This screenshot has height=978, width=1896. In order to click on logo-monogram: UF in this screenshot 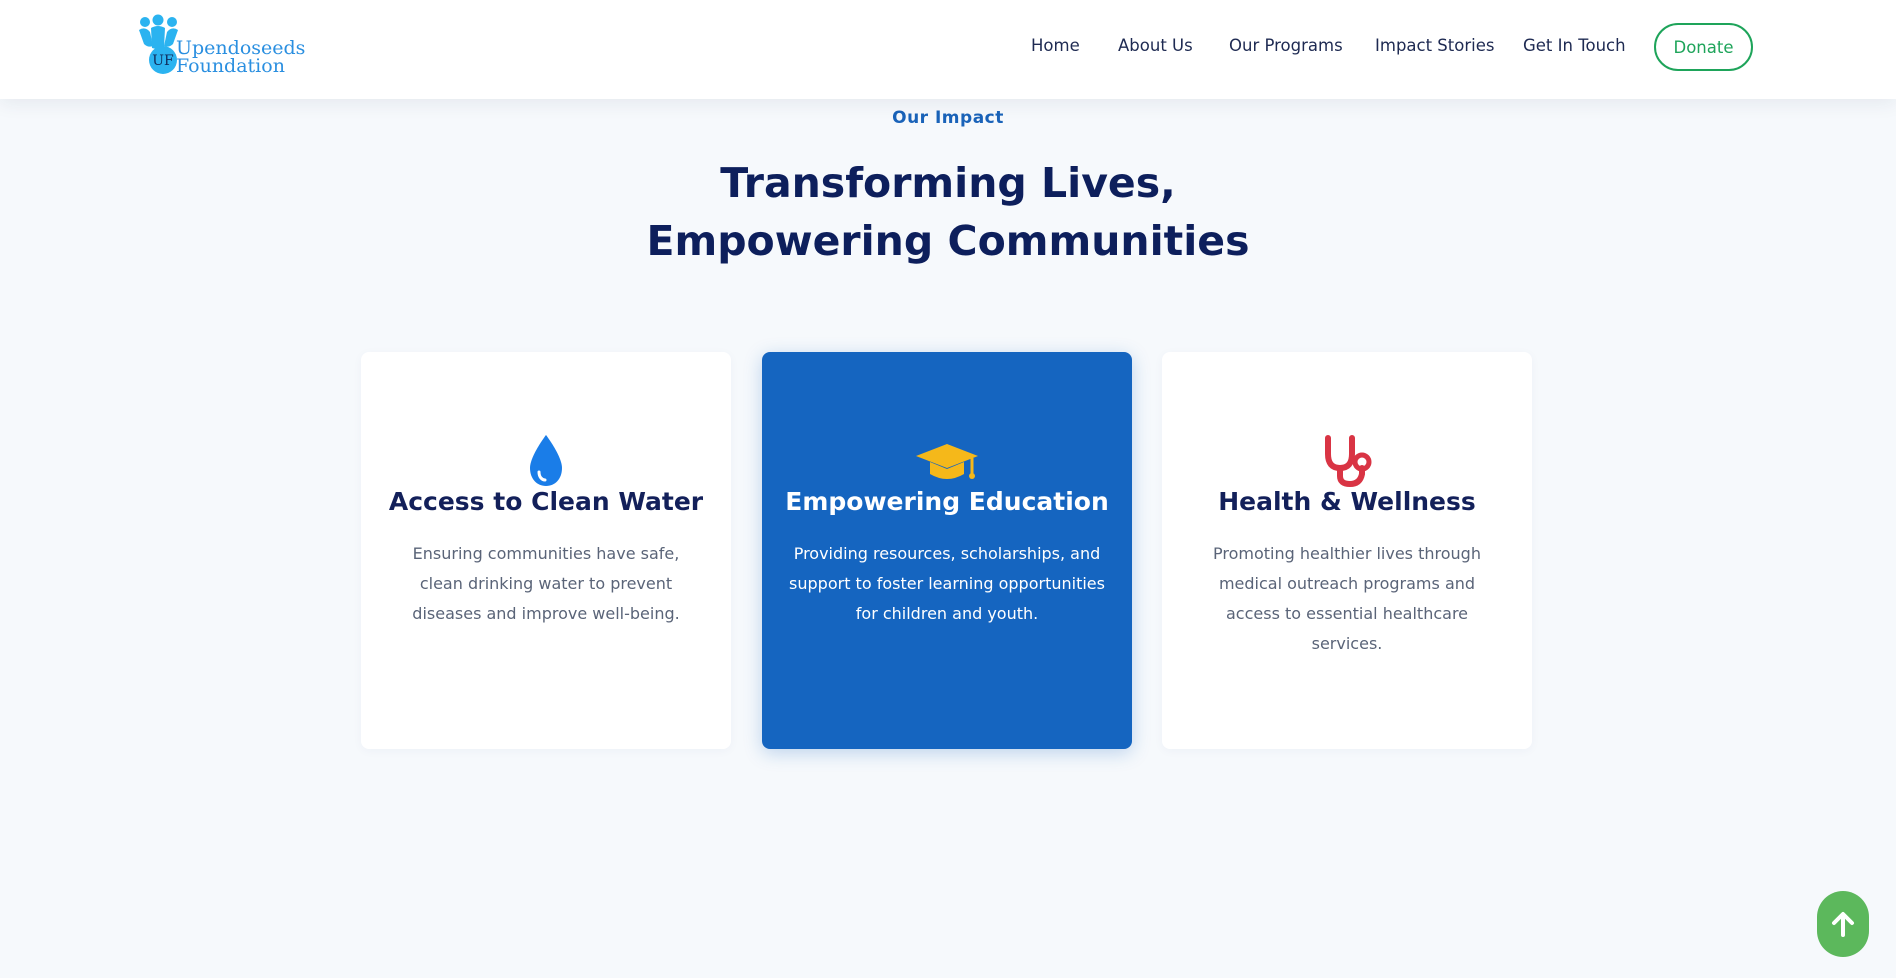, I will do `click(163, 61)`.